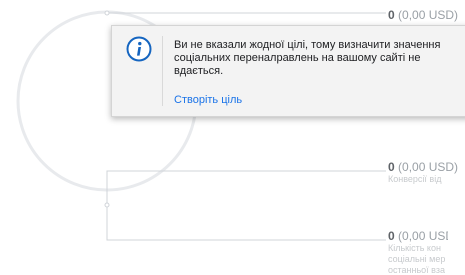 The height and width of the screenshot is (275, 465). I want to click on metric-total-count: 0, so click(391, 15).